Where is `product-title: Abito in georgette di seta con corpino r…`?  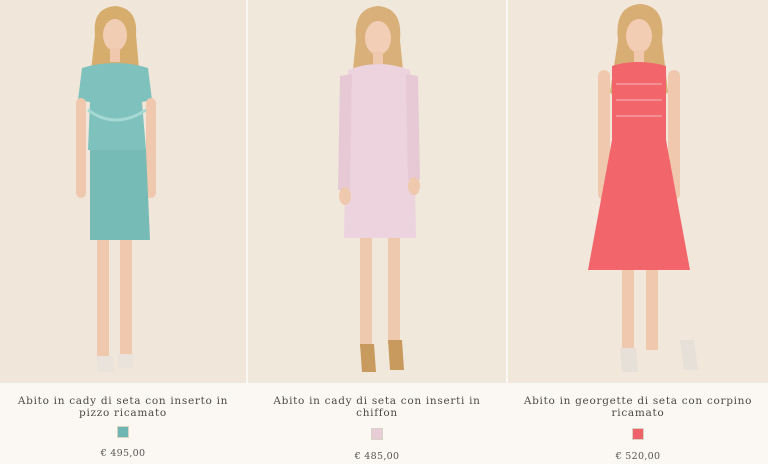 product-title: Abito in georgette di seta con corpino r… is located at coordinates (638, 407).